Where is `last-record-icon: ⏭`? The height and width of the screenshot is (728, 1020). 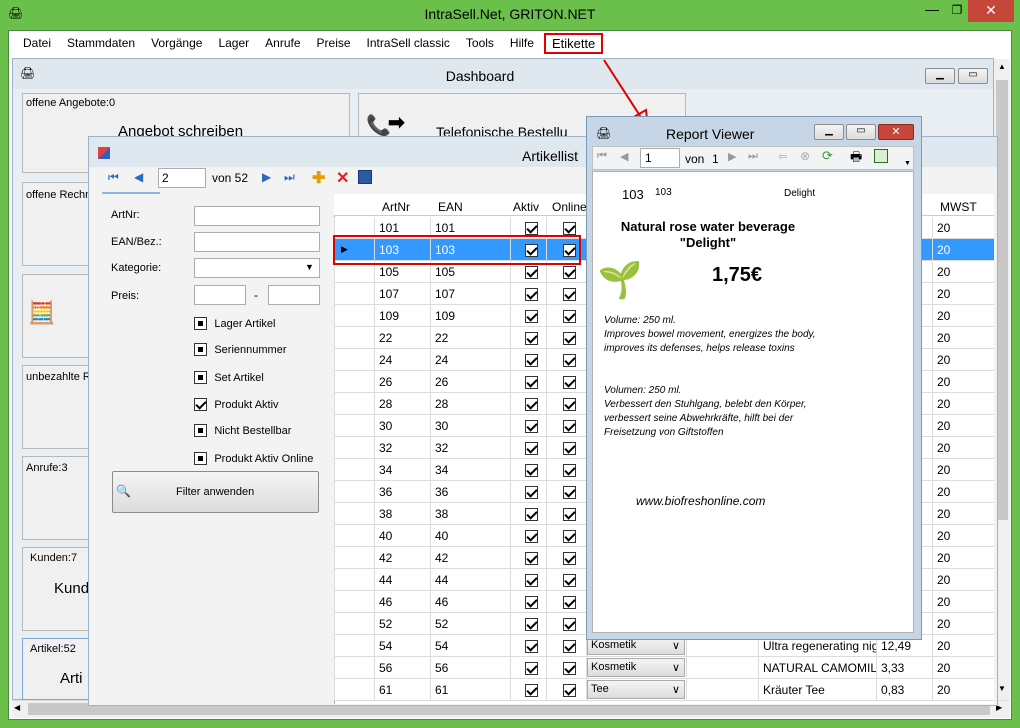
last-record-icon: ⏭ is located at coordinates (289, 177).